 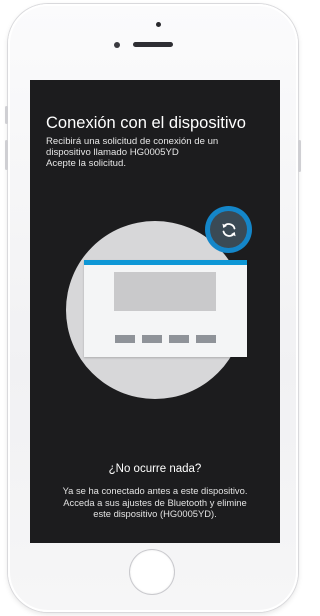 What do you see at coordinates (132, 141) in the screenshot?
I see `instructions-line: Recibirá una solicitud de conexión de un` at bounding box center [132, 141].